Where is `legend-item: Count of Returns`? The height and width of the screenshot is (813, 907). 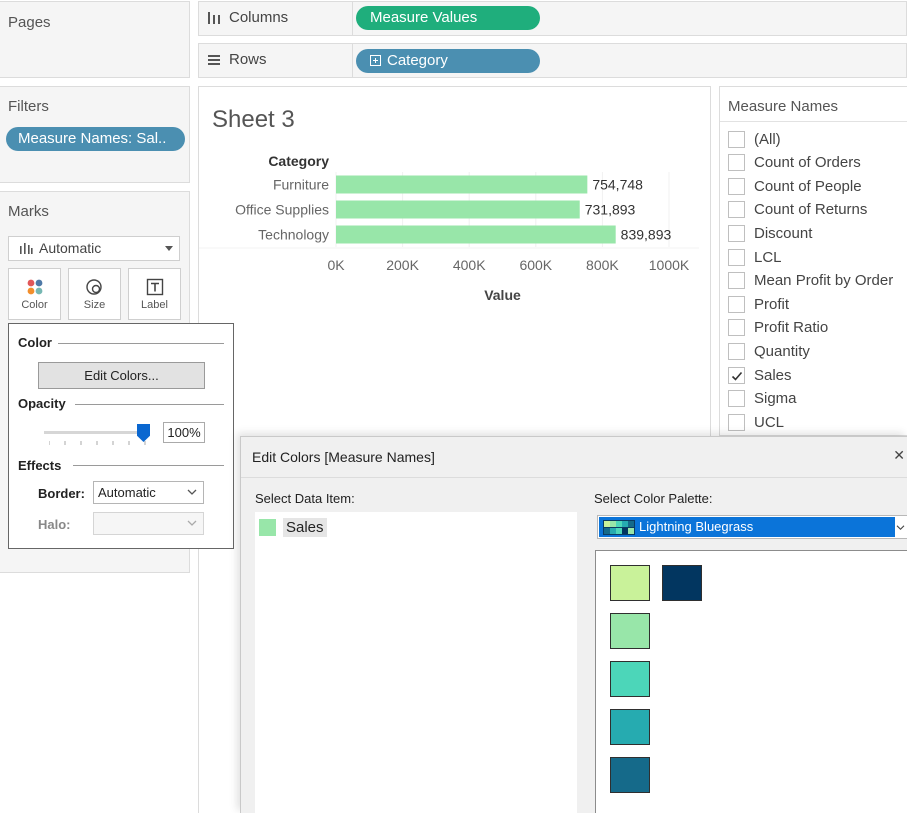
legend-item: Count of Returns is located at coordinates (797, 210).